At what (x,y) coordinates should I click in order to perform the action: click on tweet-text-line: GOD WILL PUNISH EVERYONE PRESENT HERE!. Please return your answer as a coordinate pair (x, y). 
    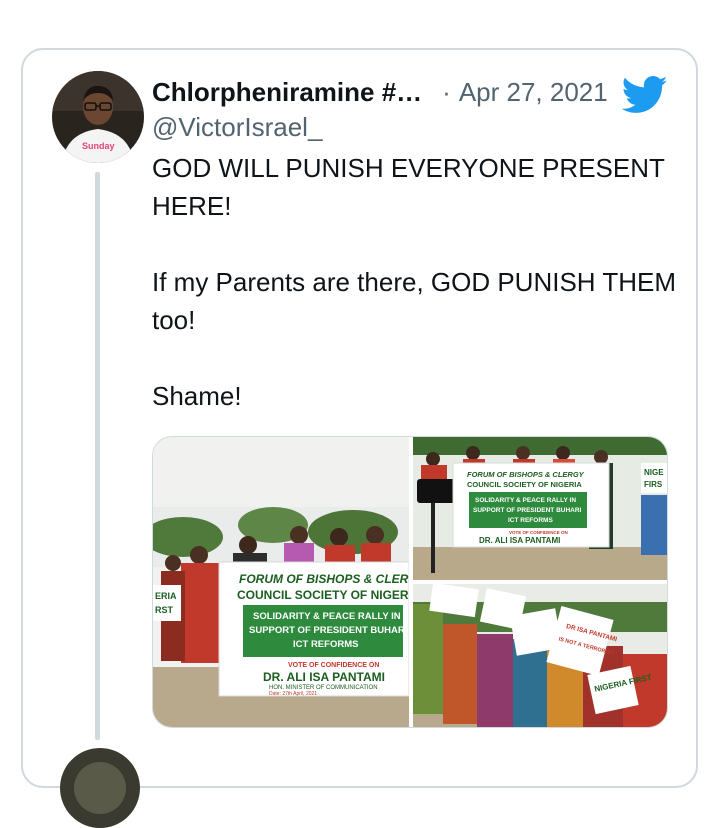
    Looking at the image, I should click on (408, 187).